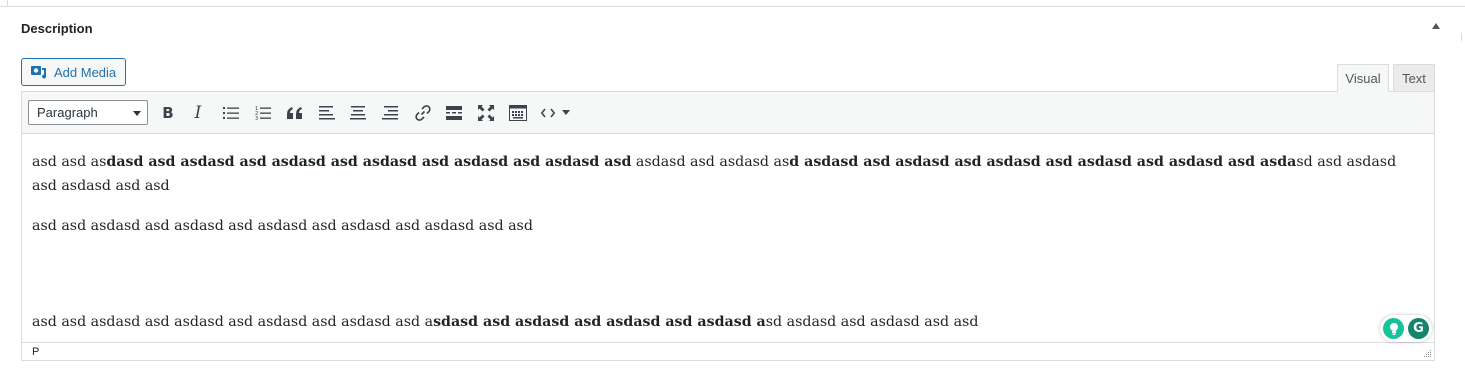 This screenshot has height=385, width=1465. I want to click on editor-toolbar: Paragraph B I 1 2 3, so click(728, 113).